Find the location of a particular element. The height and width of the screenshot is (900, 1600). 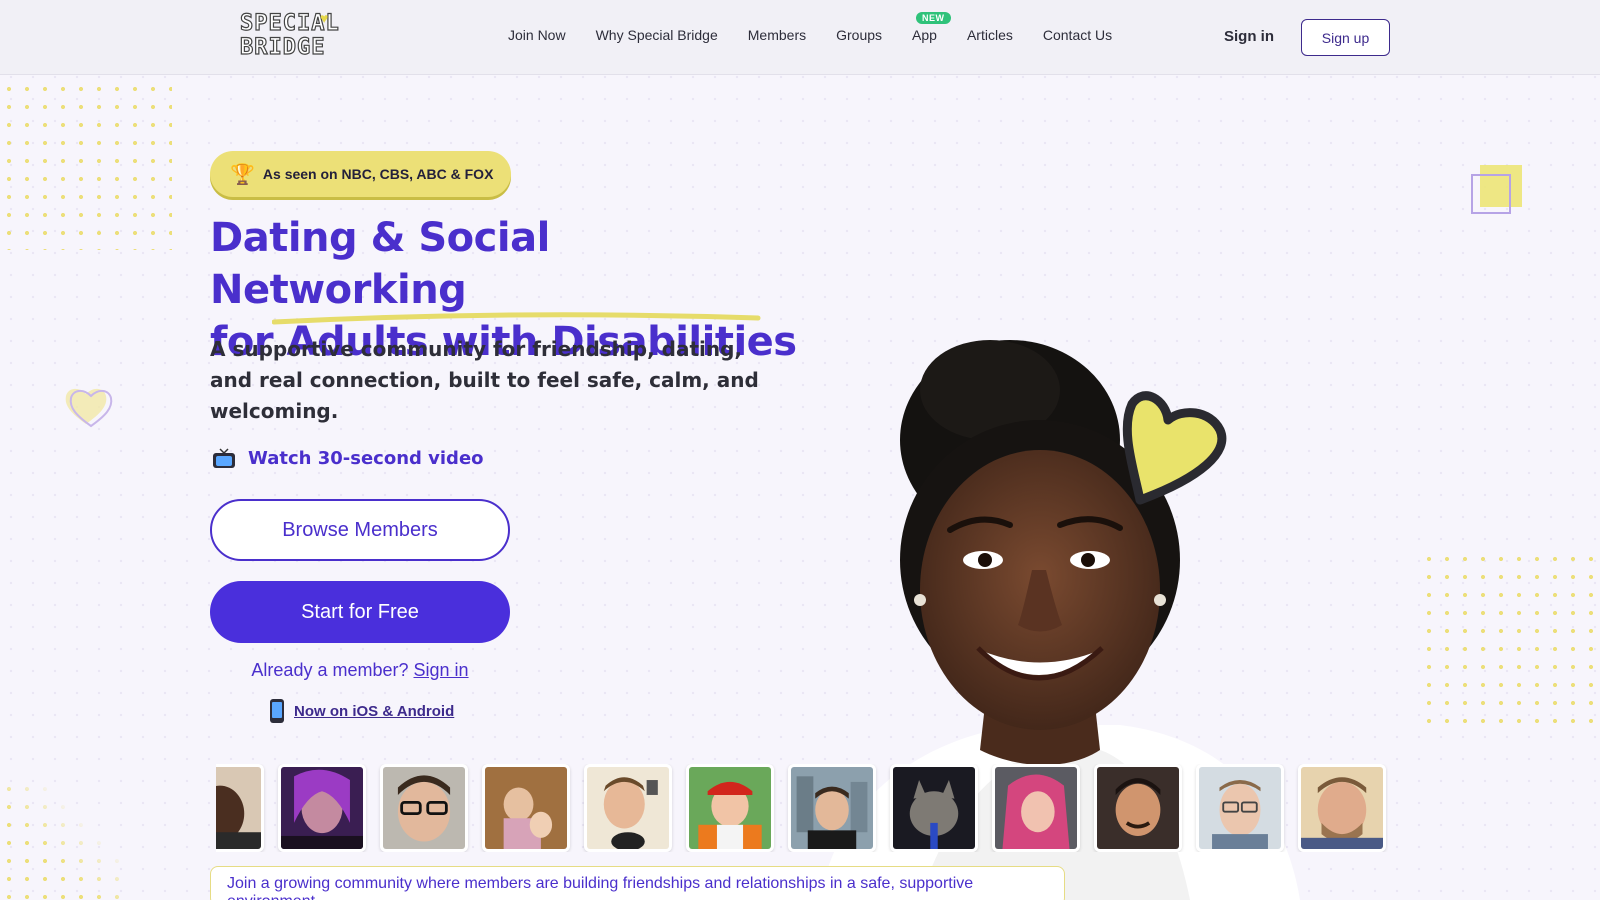

yellow-heart-icon is located at coordinates (1174, 448).